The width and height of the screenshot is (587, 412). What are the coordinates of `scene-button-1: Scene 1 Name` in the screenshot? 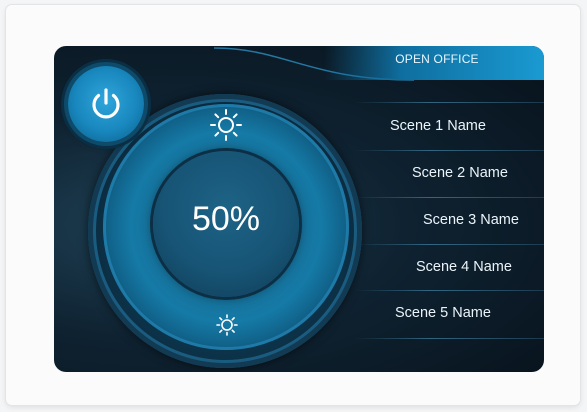 It's located at (438, 126).